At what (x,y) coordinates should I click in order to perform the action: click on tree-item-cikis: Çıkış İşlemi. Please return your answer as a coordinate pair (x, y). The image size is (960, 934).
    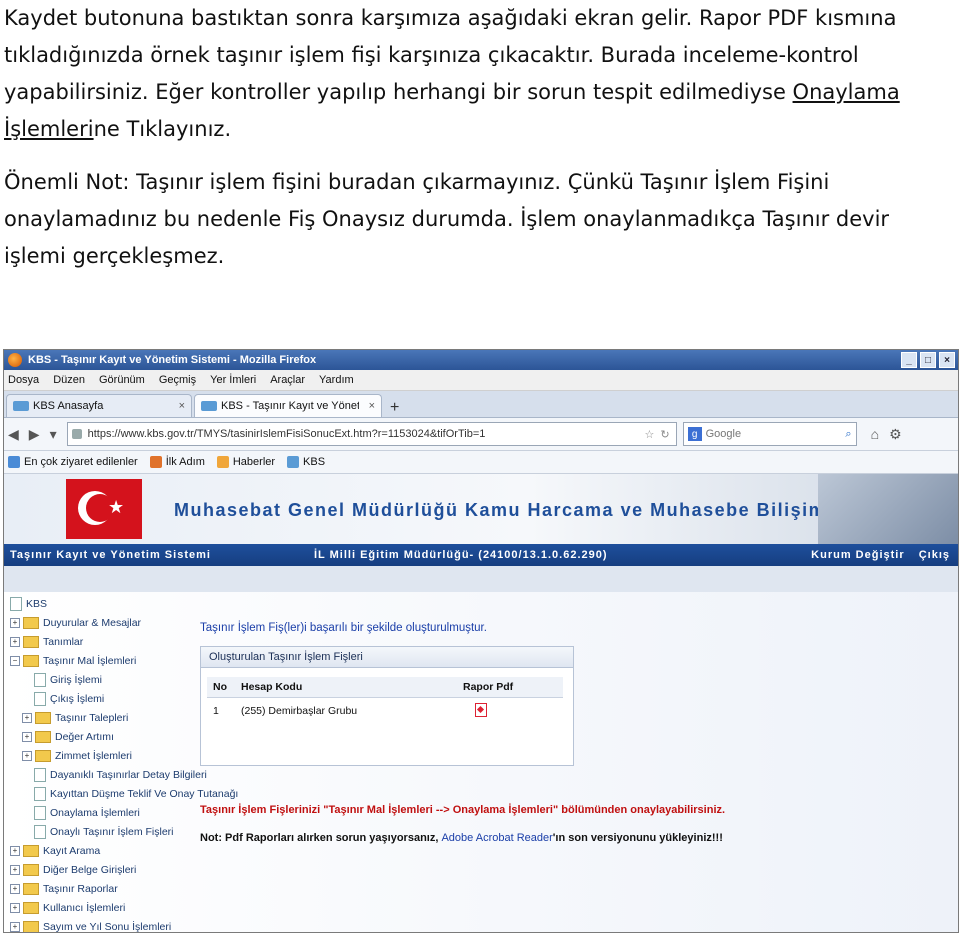
    Looking at the image, I should click on (69, 698).